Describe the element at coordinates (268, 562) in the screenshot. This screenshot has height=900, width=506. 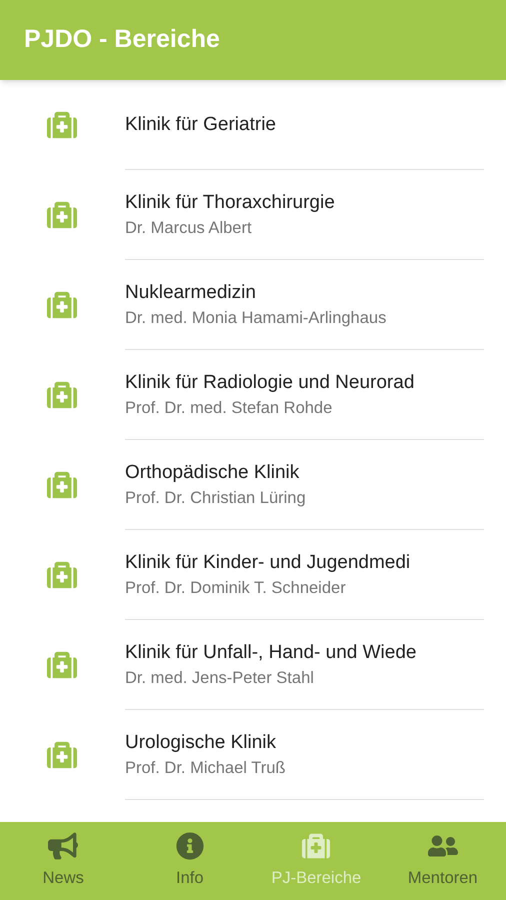
I see `item-title: Klinik für Kinder- und Jugendmedi` at that location.